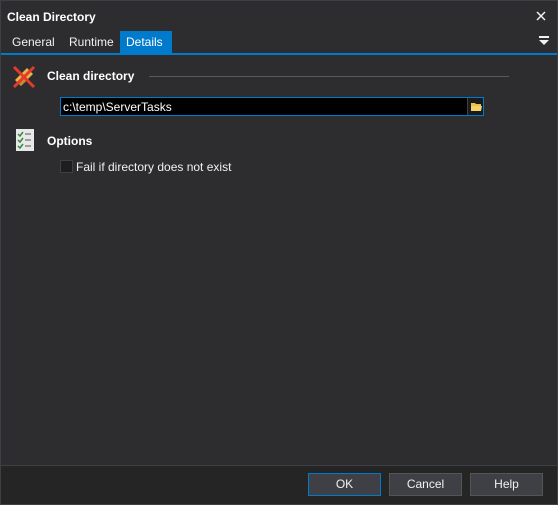 The image size is (558, 505). Describe the element at coordinates (506, 484) in the screenshot. I see `help-button: Help` at that location.